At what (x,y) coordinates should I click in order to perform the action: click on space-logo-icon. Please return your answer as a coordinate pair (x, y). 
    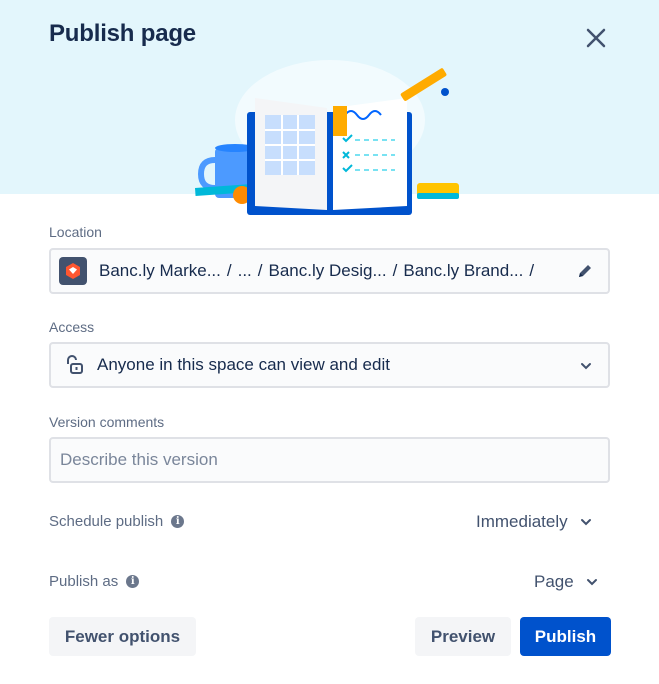
    Looking at the image, I should click on (73, 271).